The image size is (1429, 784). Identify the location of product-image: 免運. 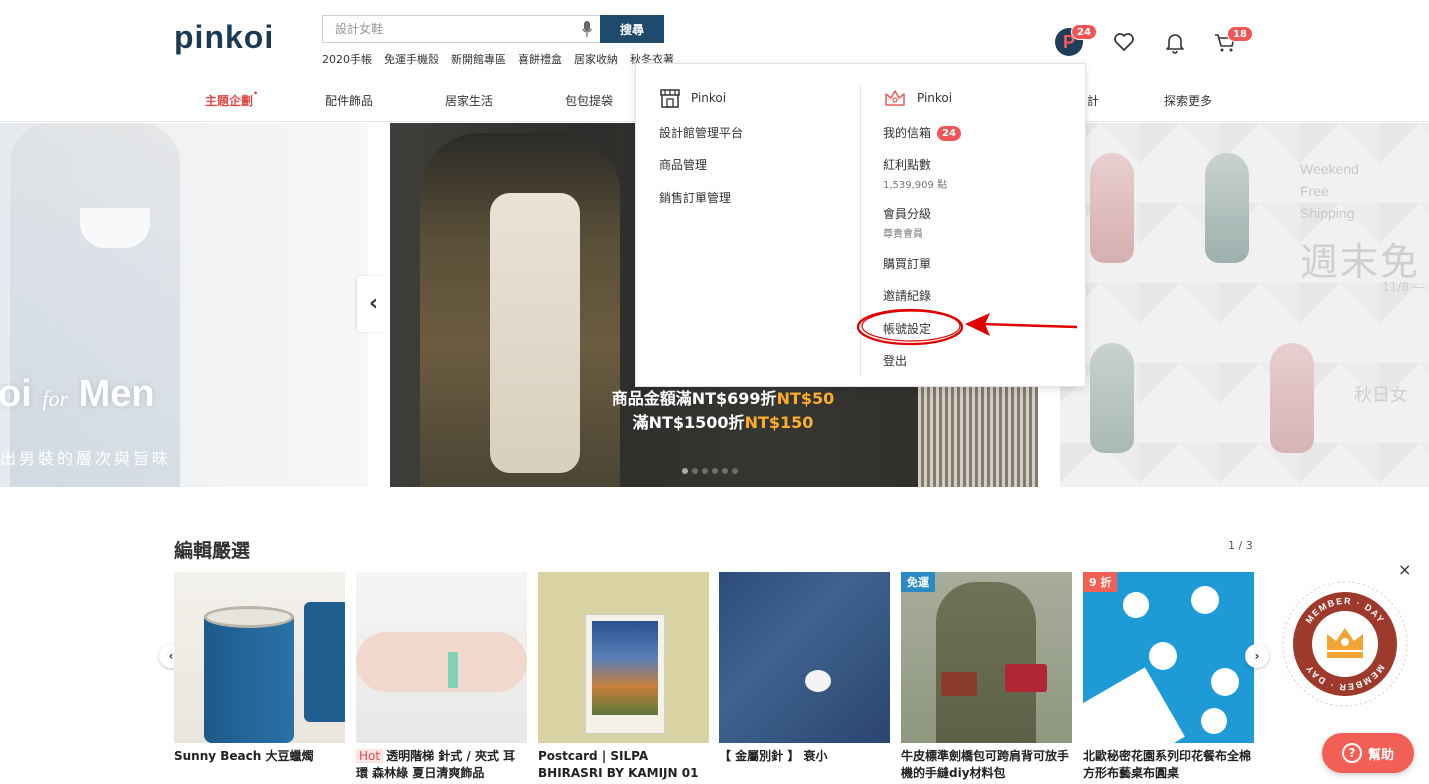
(986, 657).